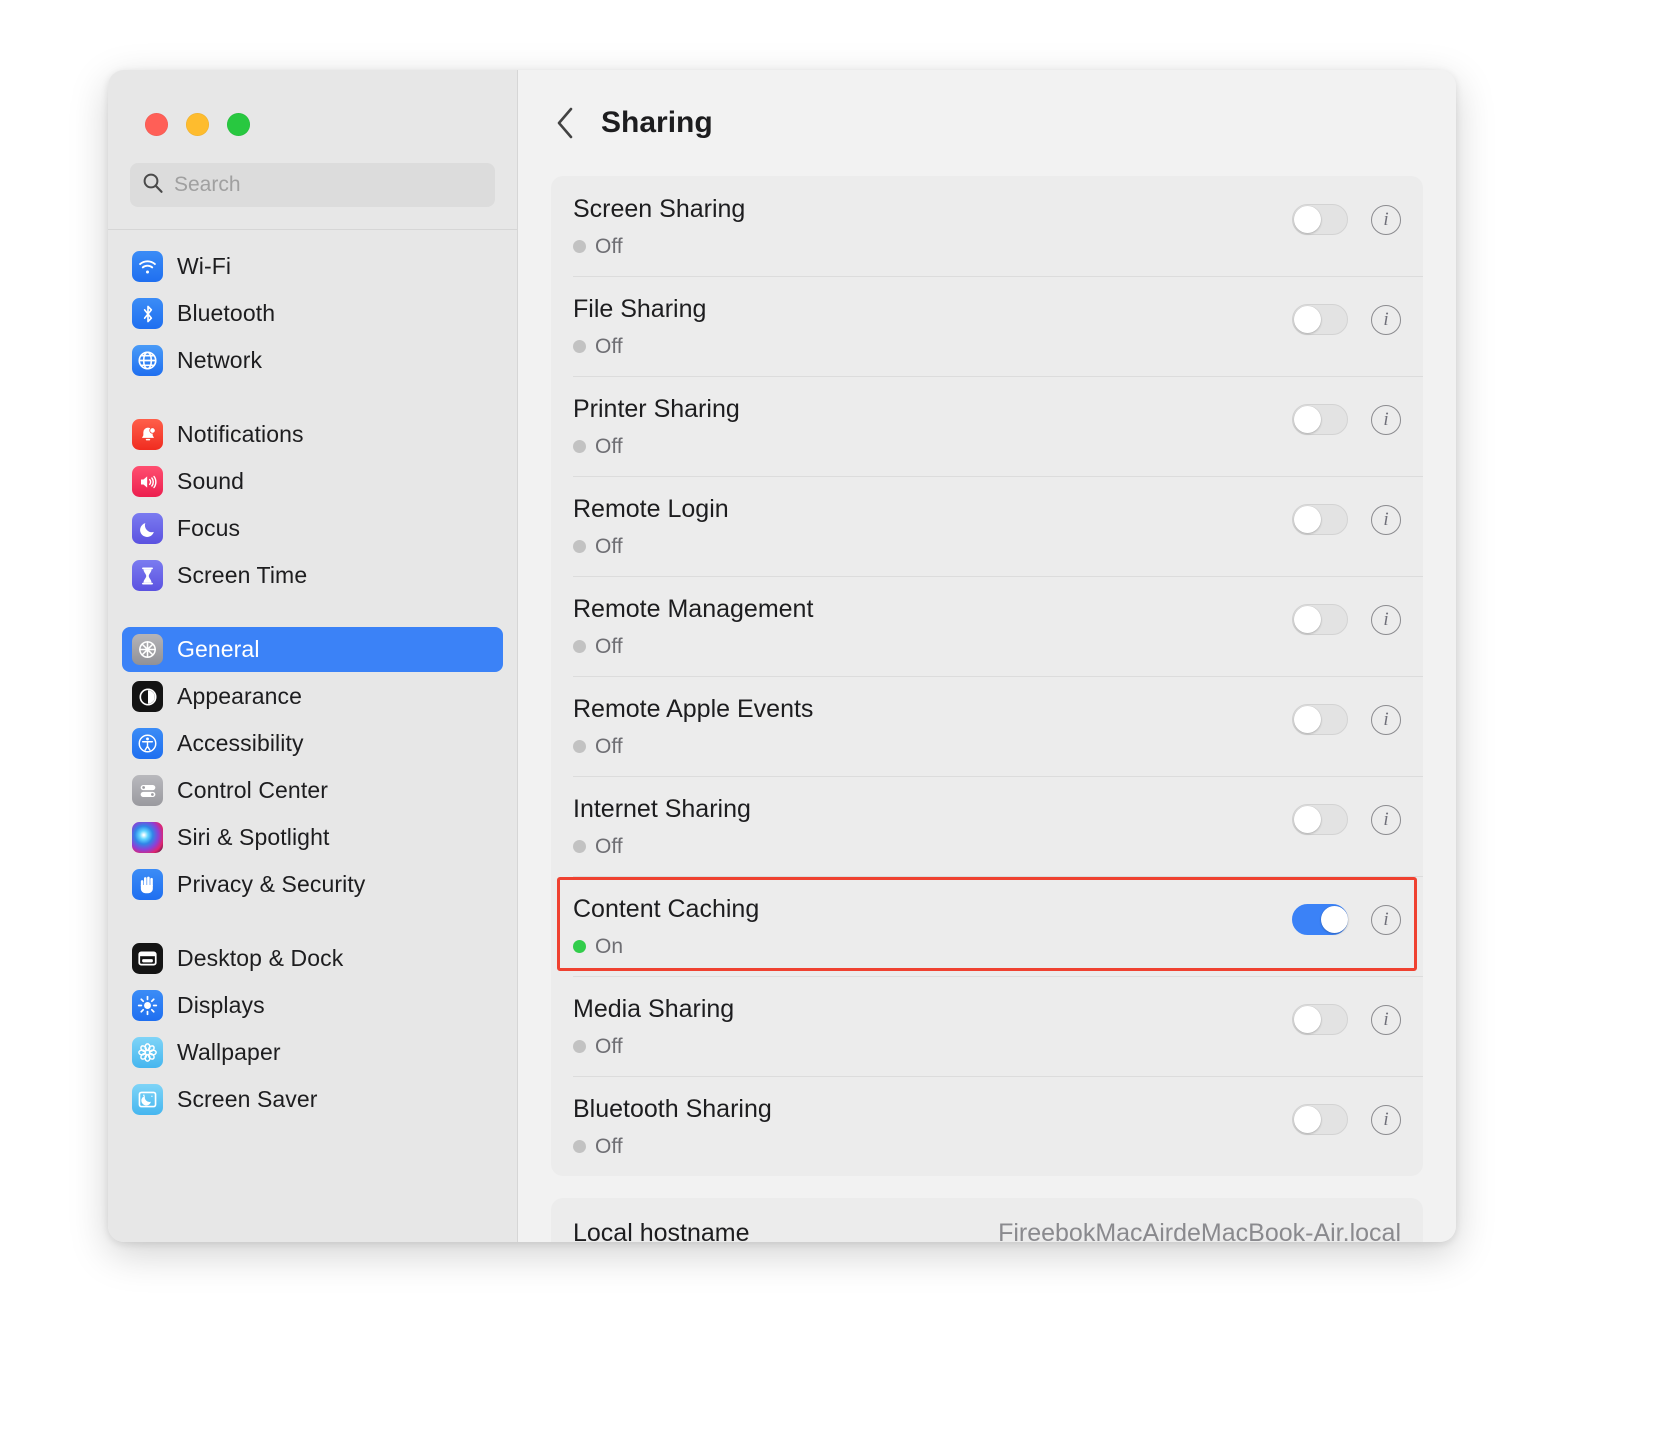 Image resolution: width=1654 pixels, height=1446 pixels. I want to click on sidebar-item-control-center: Control Center, so click(312, 790).